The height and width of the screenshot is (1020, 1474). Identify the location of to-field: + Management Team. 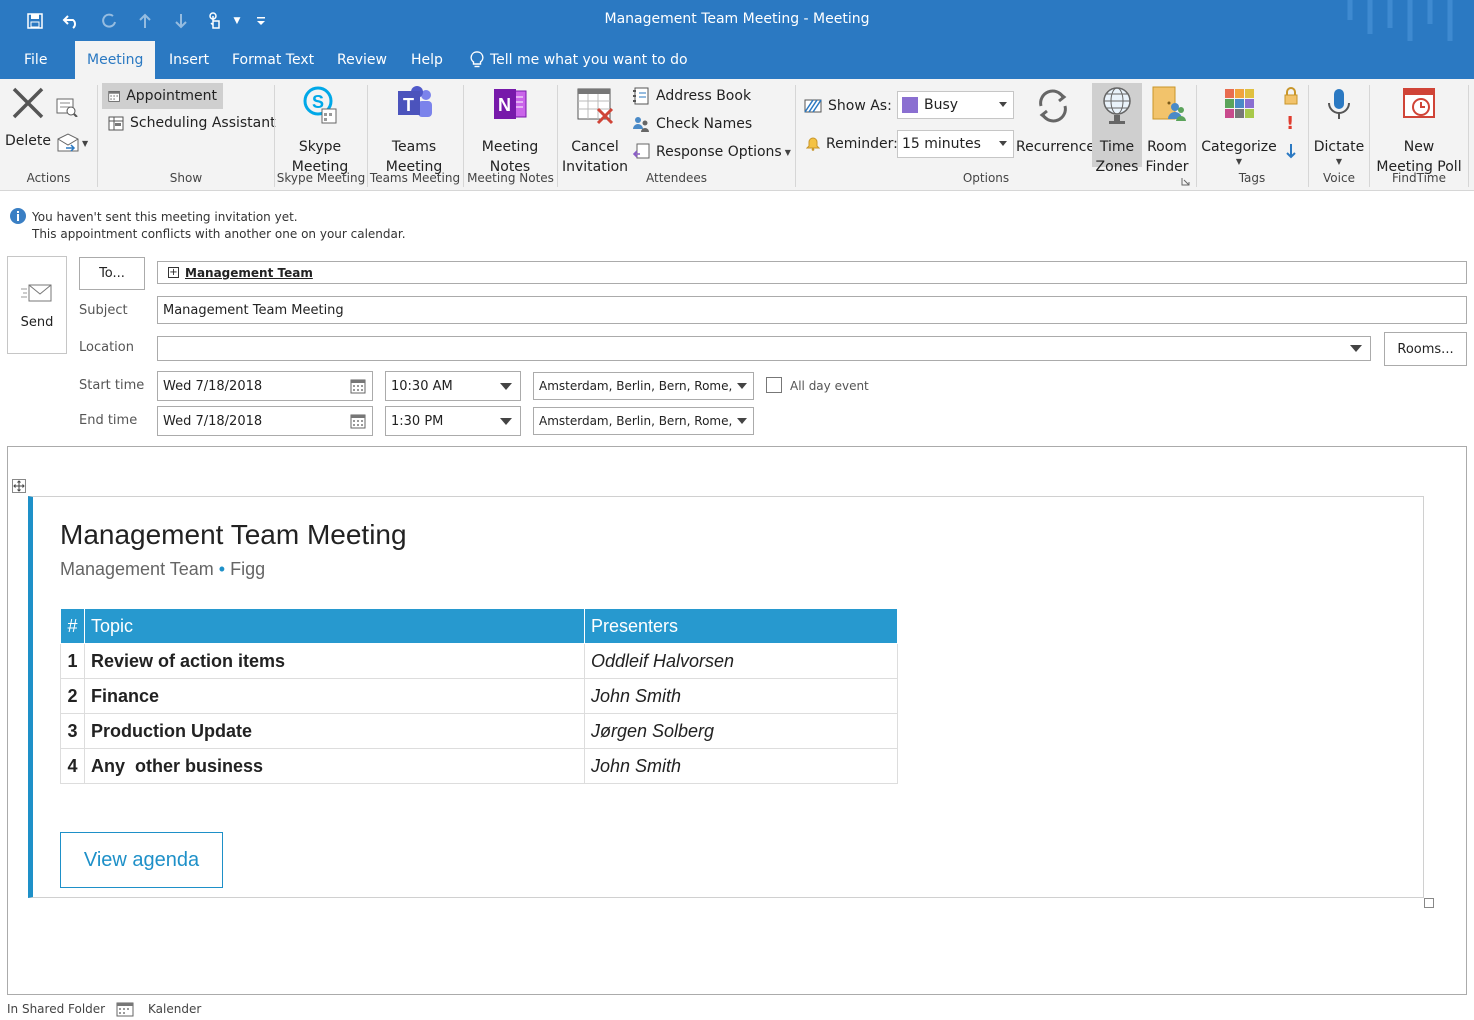
(812, 272).